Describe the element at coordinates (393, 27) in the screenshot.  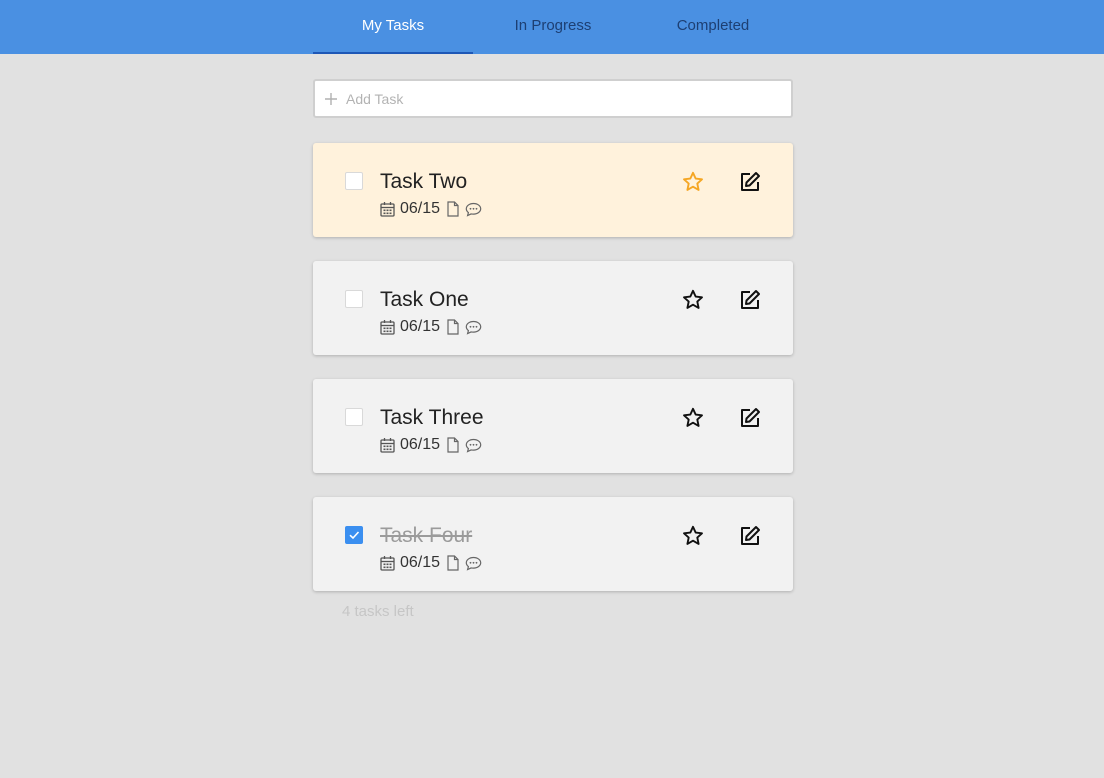
I see `tab-my-tasks: My Tasks` at that location.